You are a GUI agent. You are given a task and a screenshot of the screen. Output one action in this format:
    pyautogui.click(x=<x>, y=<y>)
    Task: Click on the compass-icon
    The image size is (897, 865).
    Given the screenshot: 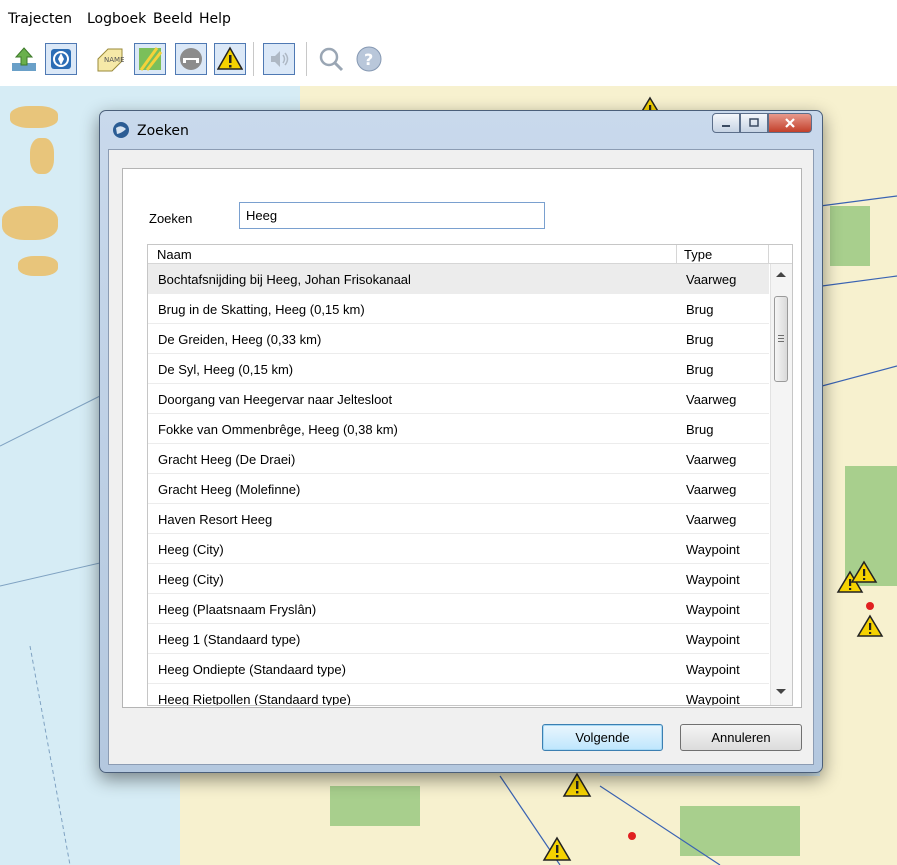 What is the action you would take?
    pyautogui.click(x=61, y=59)
    